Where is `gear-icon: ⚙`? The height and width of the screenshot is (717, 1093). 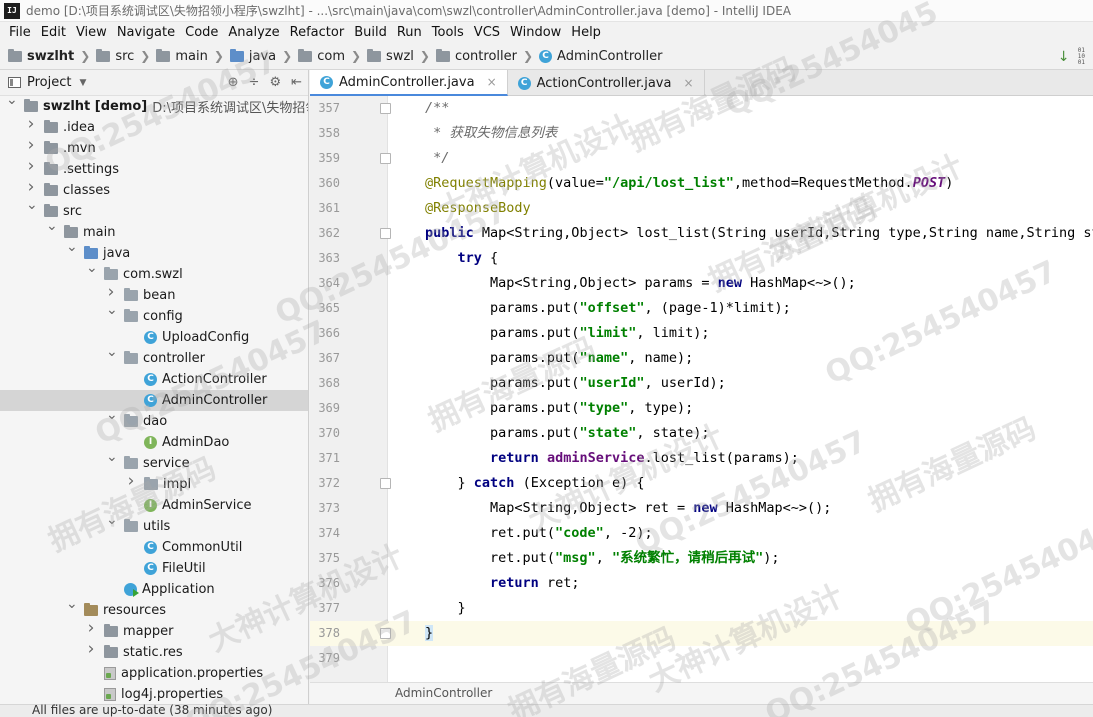 gear-icon: ⚙ is located at coordinates (275, 82).